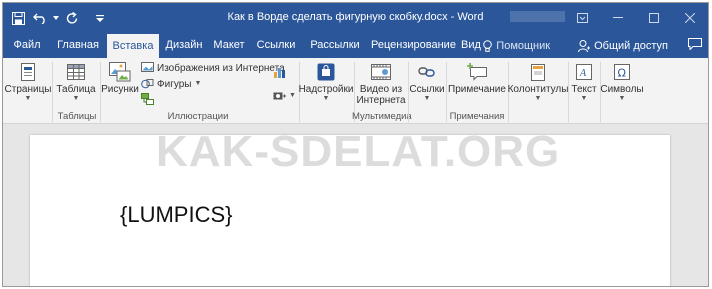 The image size is (712, 289). I want to click on tabs-right-area: Помощник Общий доступ, so click(592, 45).